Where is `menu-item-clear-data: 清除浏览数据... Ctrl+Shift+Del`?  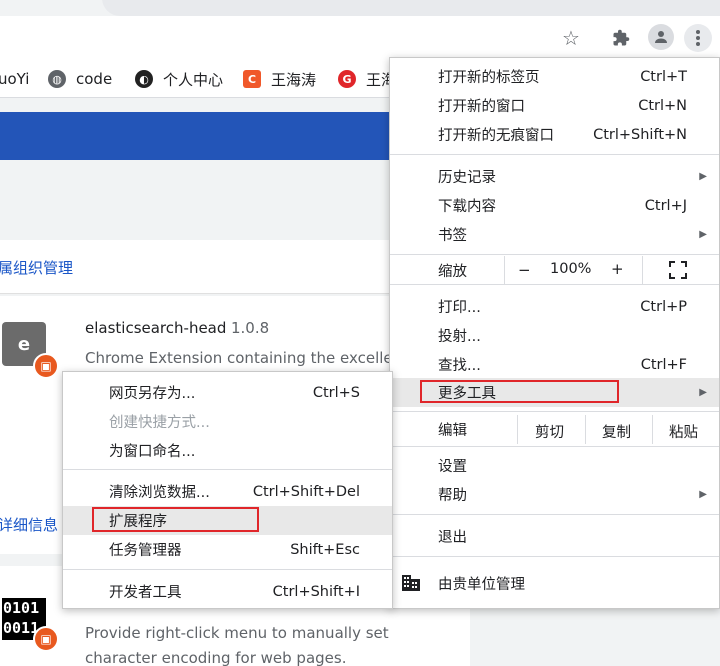
menu-item-clear-data: 清除浏览数据... Ctrl+Shift+Del is located at coordinates (227, 491).